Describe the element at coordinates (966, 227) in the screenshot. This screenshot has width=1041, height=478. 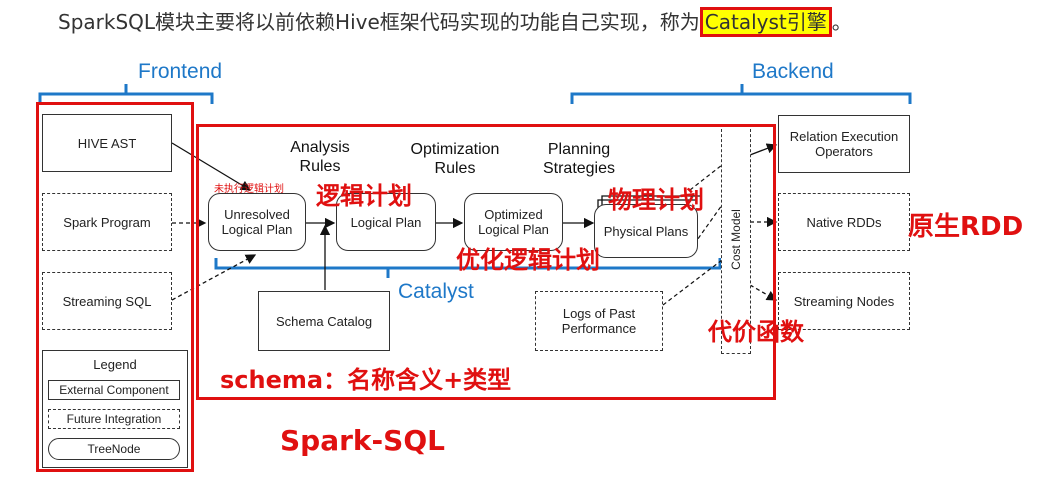
I see `annotation-native-rdd: 原生RDD` at that location.